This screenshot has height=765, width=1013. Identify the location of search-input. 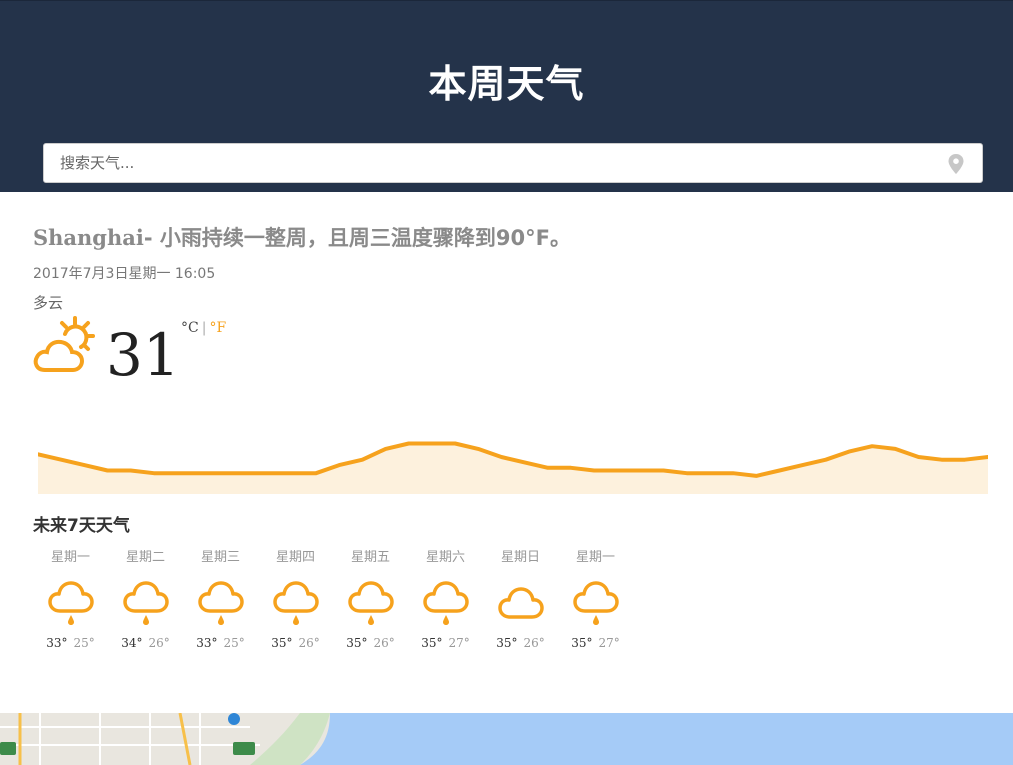
(489, 163).